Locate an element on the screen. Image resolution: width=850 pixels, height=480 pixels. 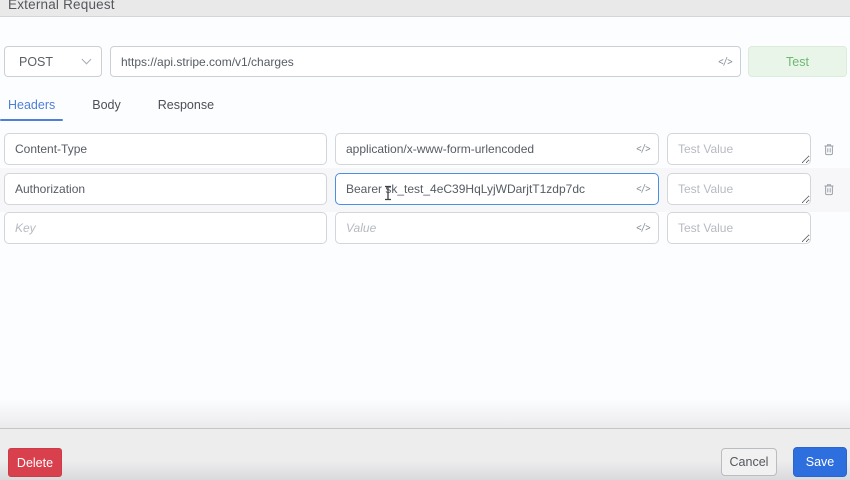
tab-response: Response is located at coordinates (186, 108).